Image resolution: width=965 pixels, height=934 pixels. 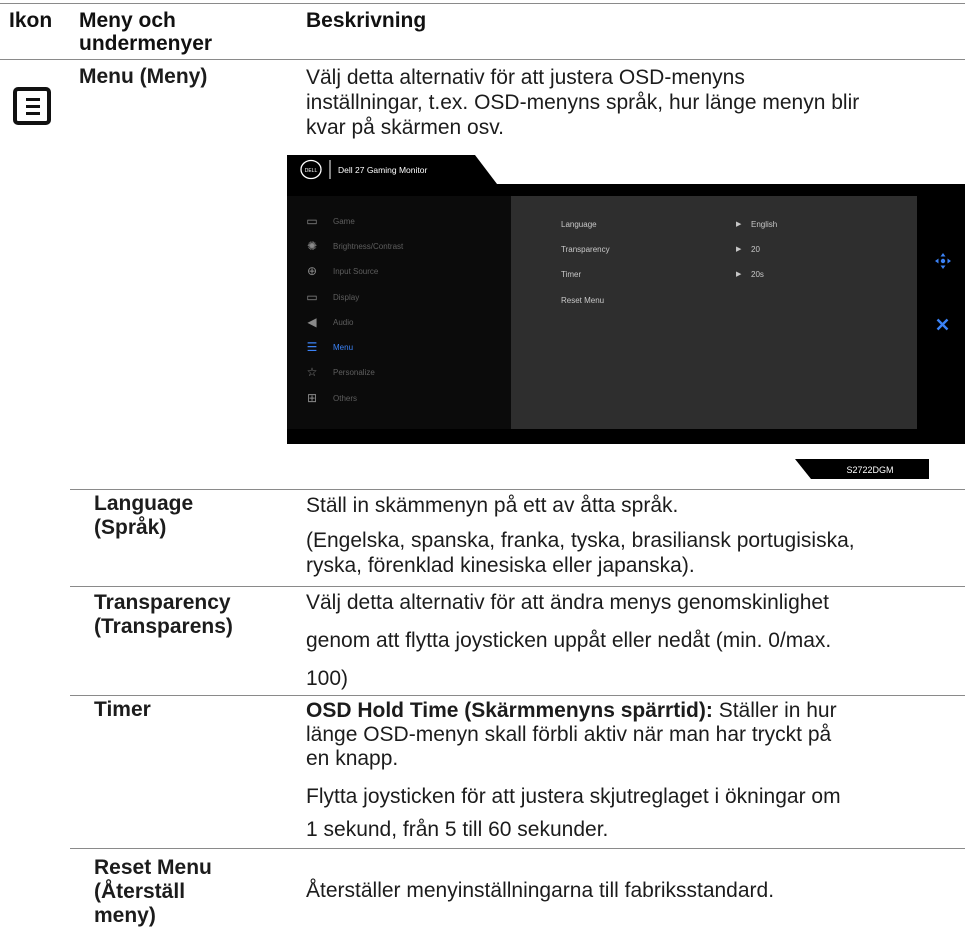 I want to click on timer-name: Timer, so click(x=122, y=709).